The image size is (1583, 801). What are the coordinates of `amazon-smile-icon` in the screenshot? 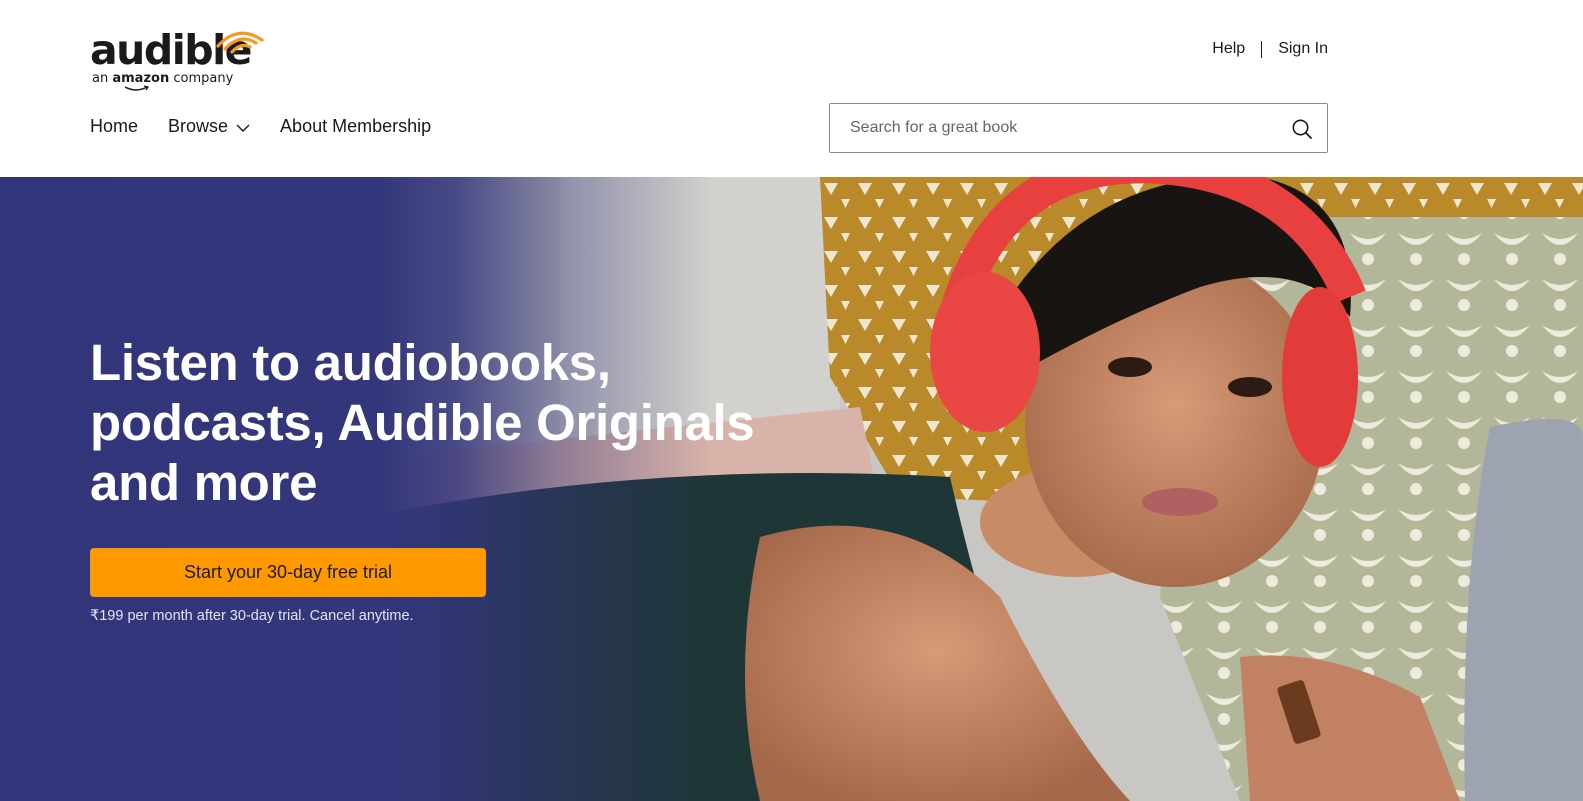 It's located at (137, 88).